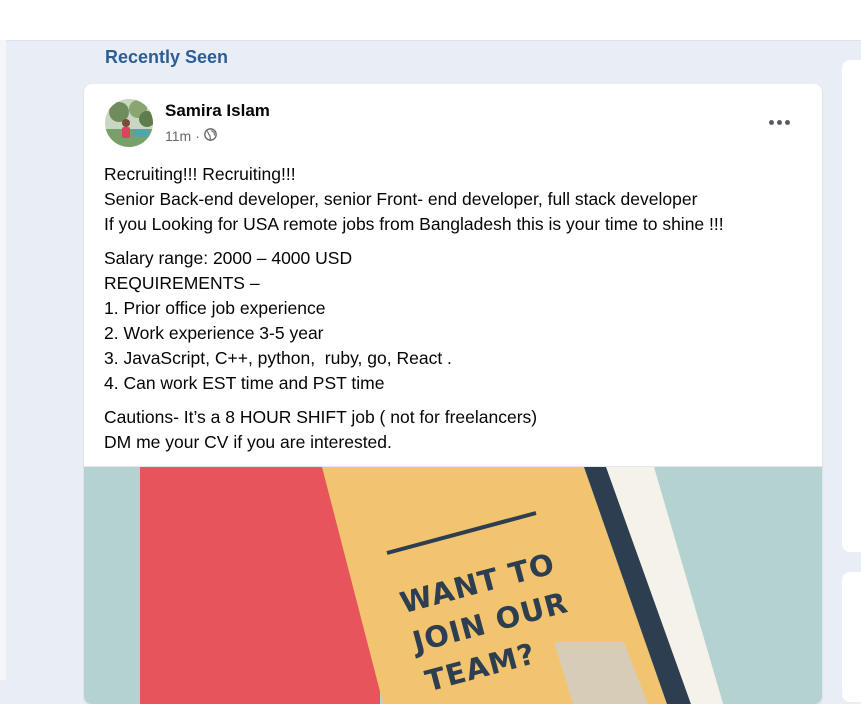 Image resolution: width=861 pixels, height=704 pixels. What do you see at coordinates (228, 258) in the screenshot?
I see `post-text-line: Salary range: 2000 – 4000 USD` at bounding box center [228, 258].